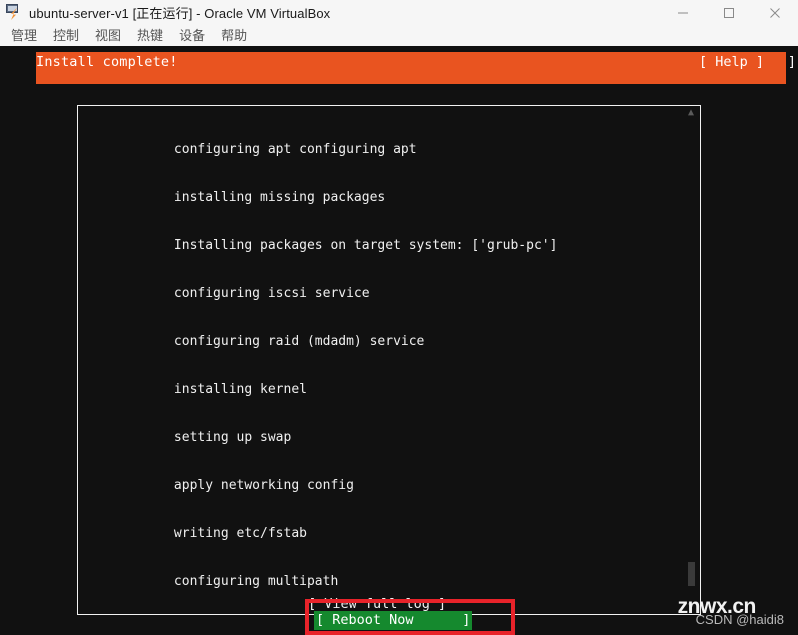  I want to click on scroll-up-arrow-icon: ▲, so click(691, 113).